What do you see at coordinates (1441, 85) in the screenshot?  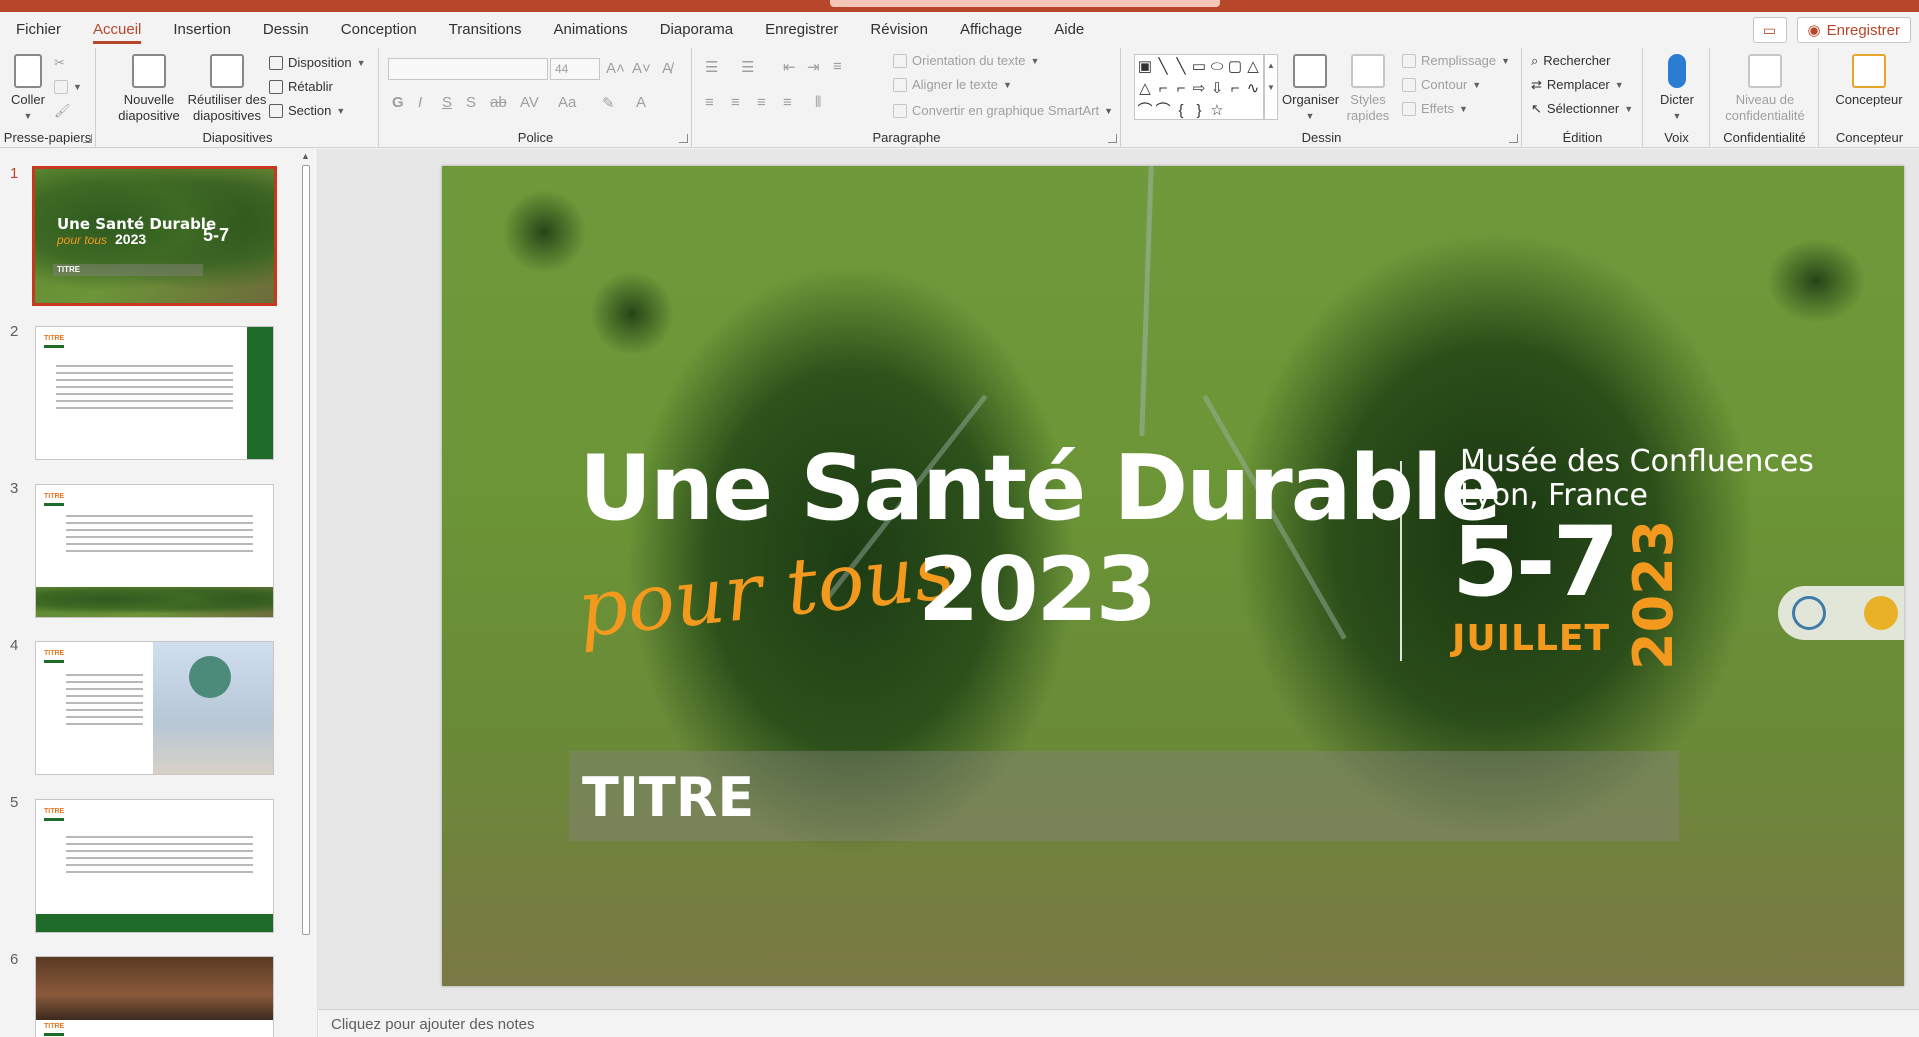 I see `shape-outline-button: Contour ▼` at bounding box center [1441, 85].